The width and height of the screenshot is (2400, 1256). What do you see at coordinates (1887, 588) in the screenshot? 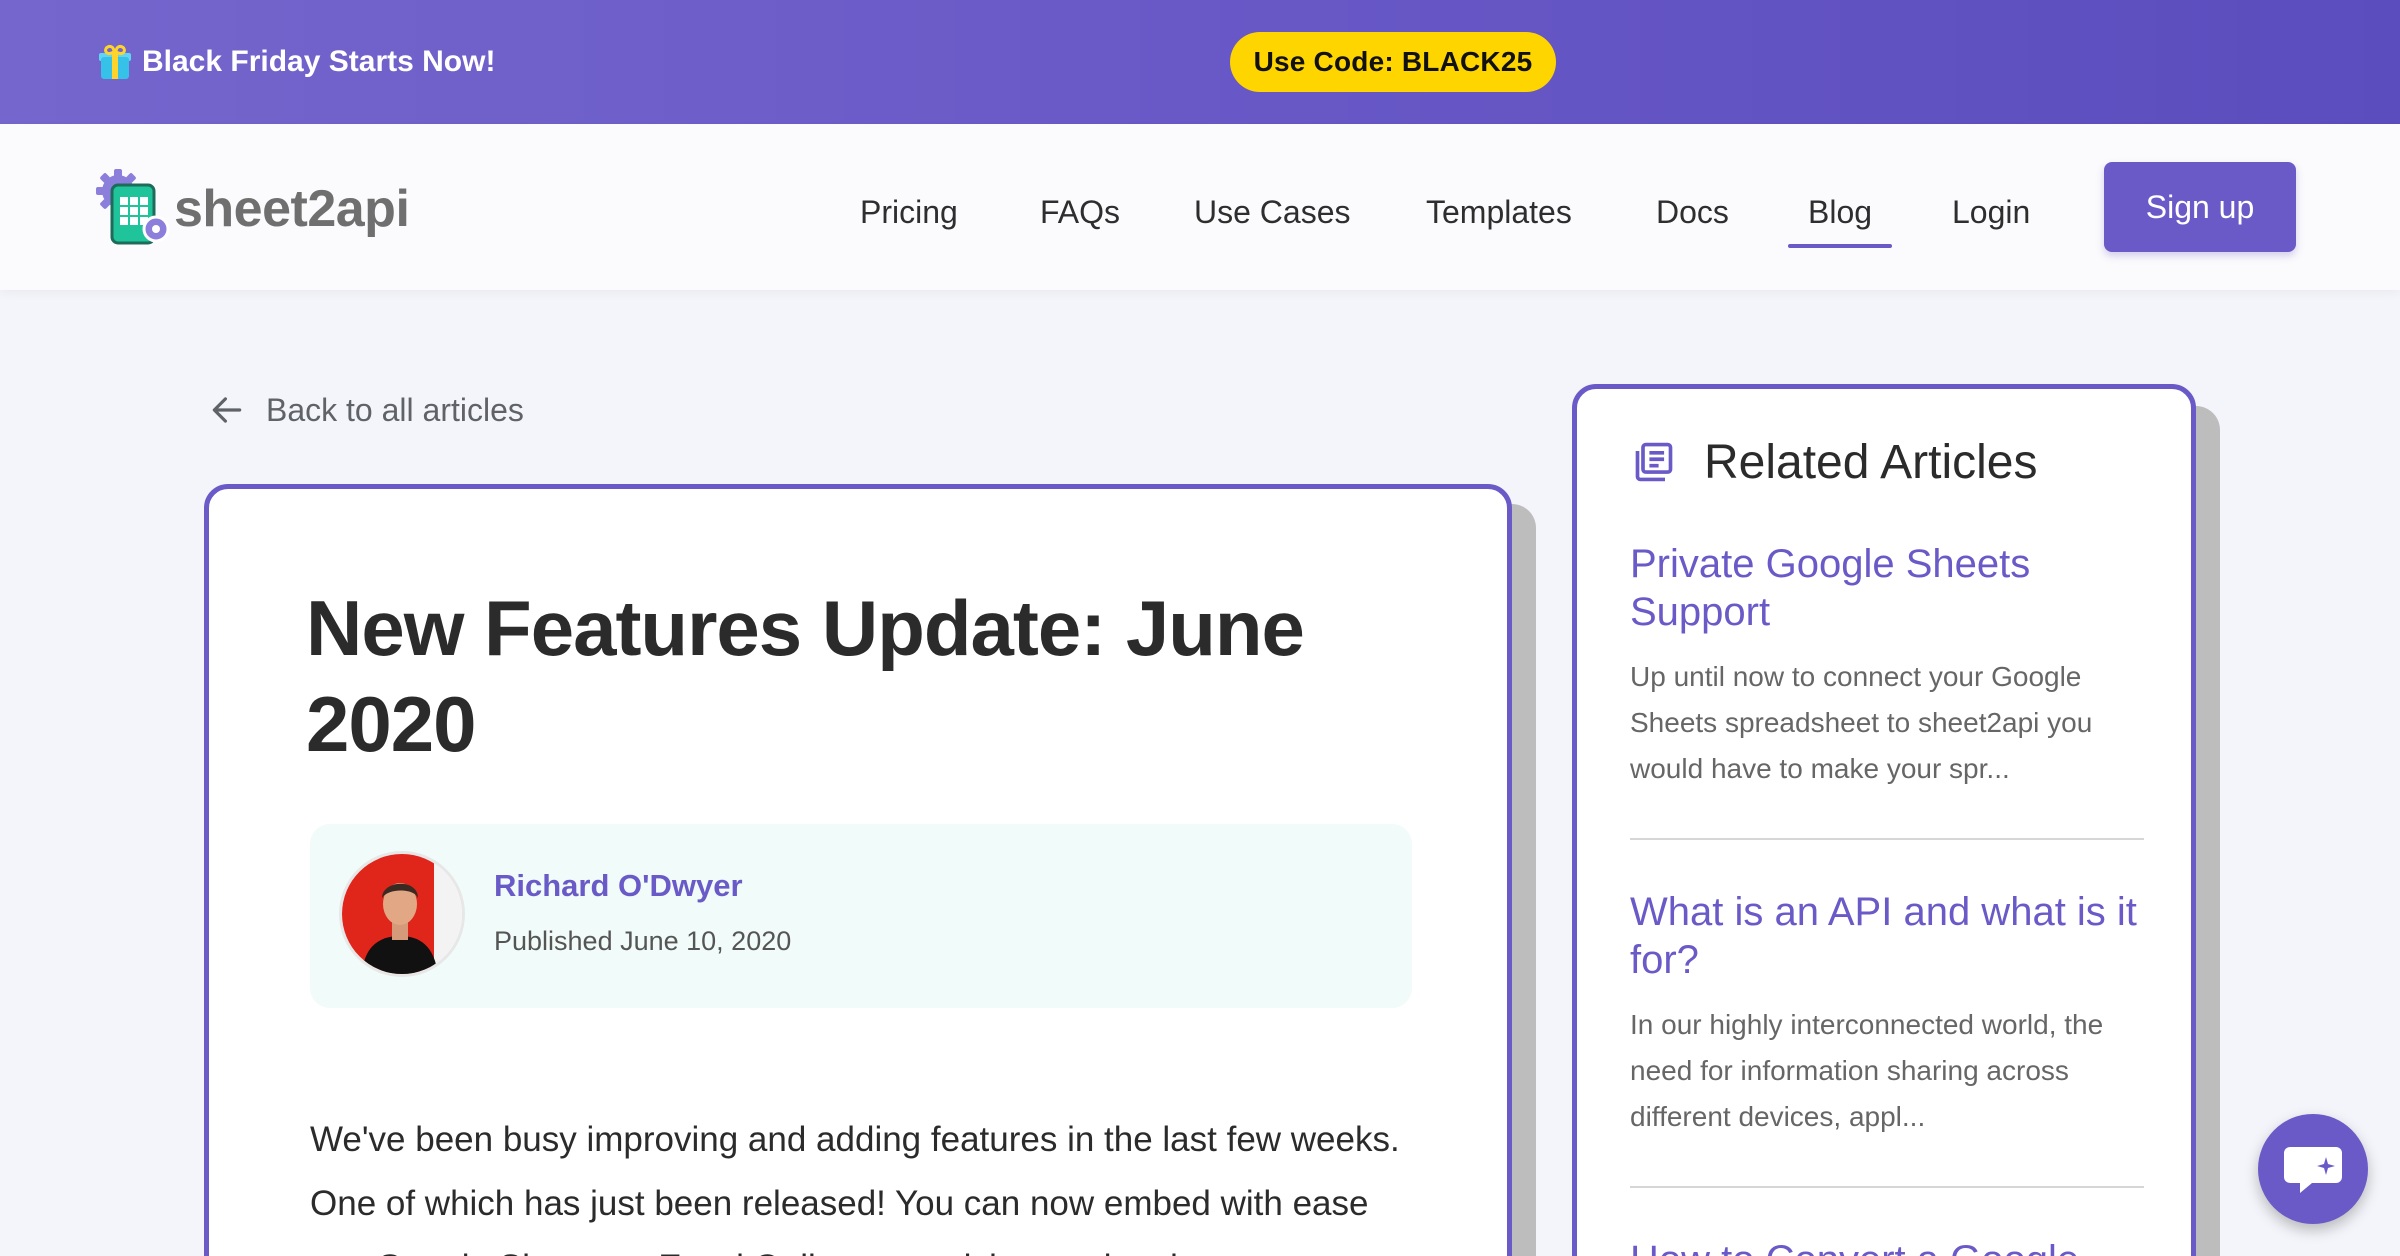
I see `related-article-title: Private Google Sheets Support` at bounding box center [1887, 588].